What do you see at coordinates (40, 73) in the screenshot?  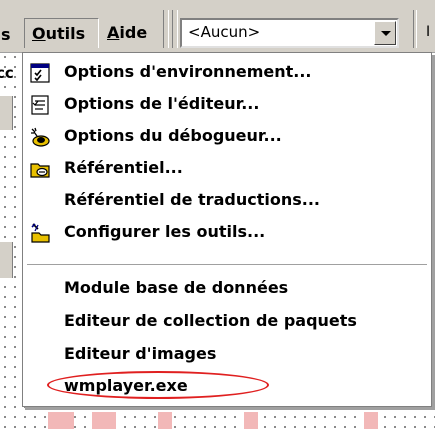 I see `environment-options-icon` at bounding box center [40, 73].